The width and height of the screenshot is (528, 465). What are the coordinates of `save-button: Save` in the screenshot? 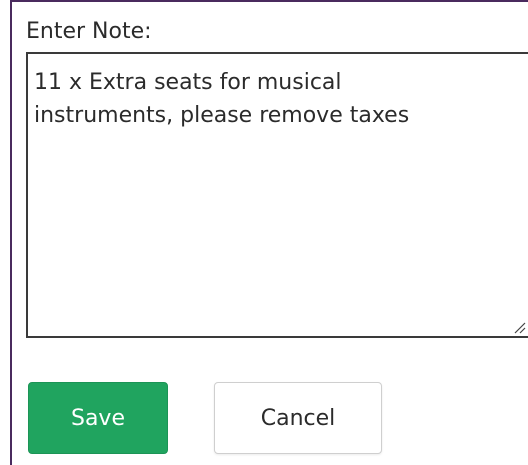 It's located at (98, 418).